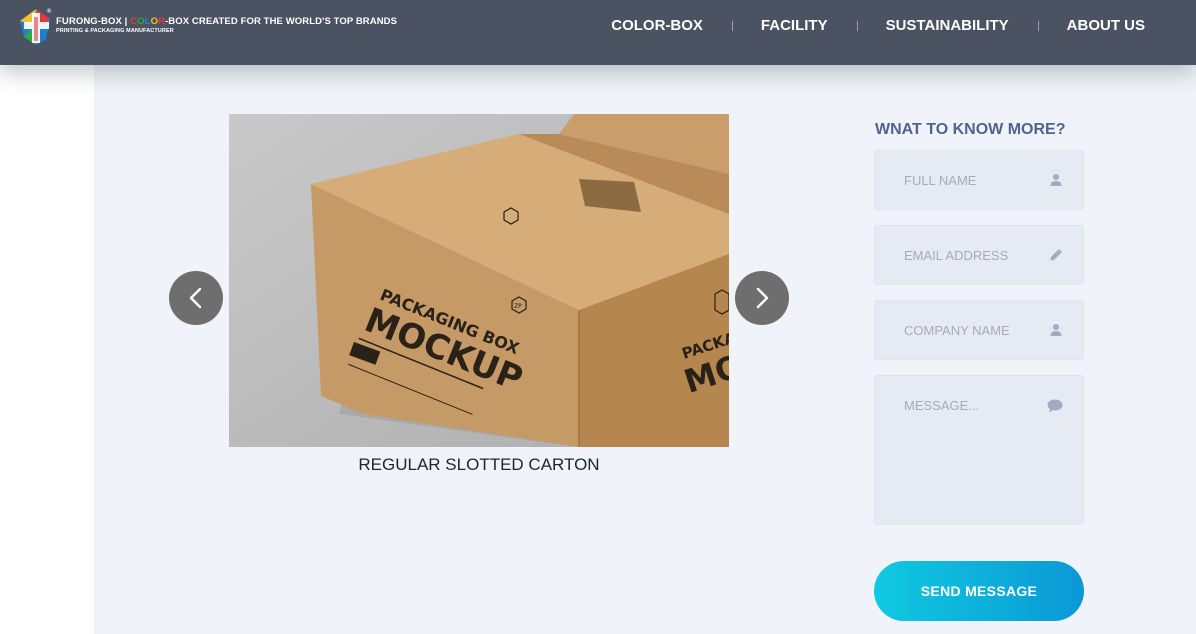 This screenshot has height=634, width=1196. Describe the element at coordinates (162, 21) in the screenshot. I see `color-letter-r: R` at that location.